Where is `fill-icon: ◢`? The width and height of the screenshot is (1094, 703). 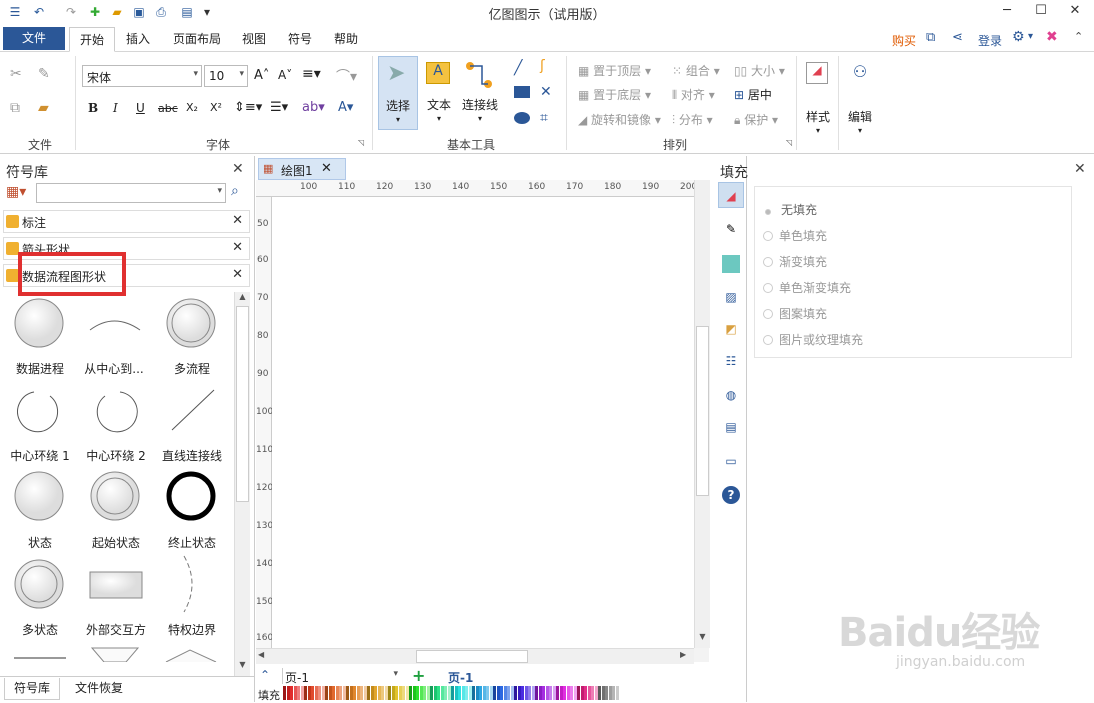 fill-icon: ◢ is located at coordinates (731, 195).